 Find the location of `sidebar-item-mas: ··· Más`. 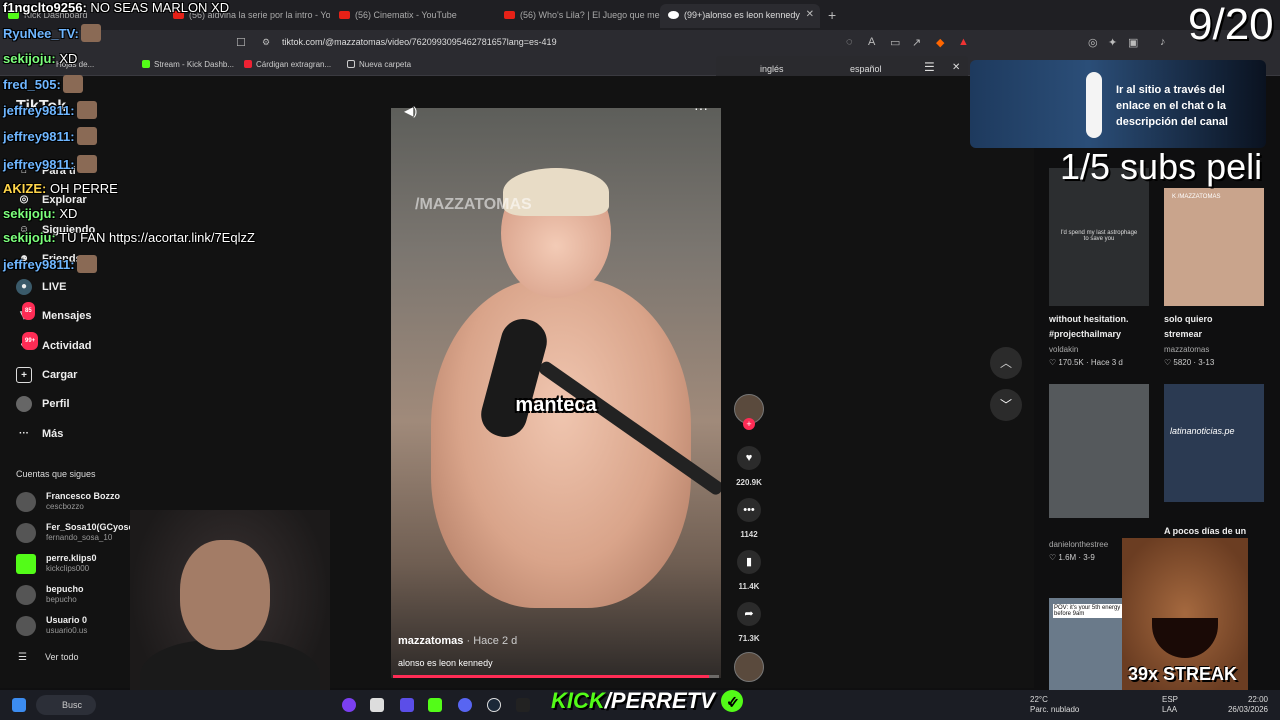

sidebar-item-mas: ··· Más is located at coordinates (39, 434).